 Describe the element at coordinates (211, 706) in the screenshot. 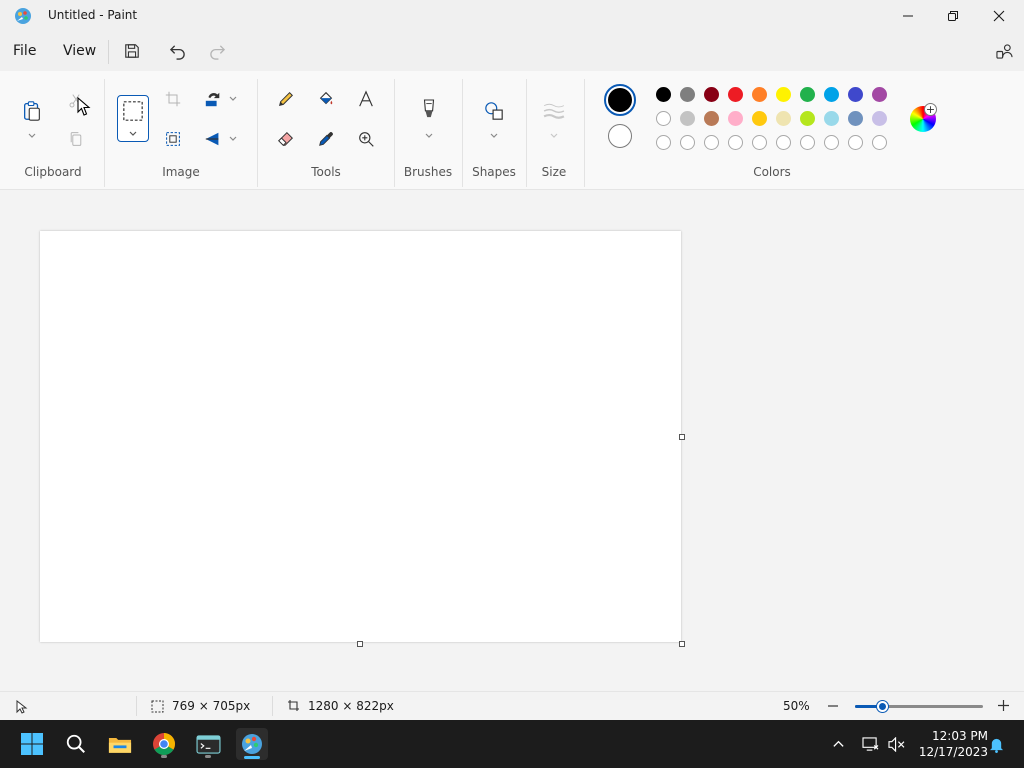

I see `selection-size-text: 769 × 705px` at that location.